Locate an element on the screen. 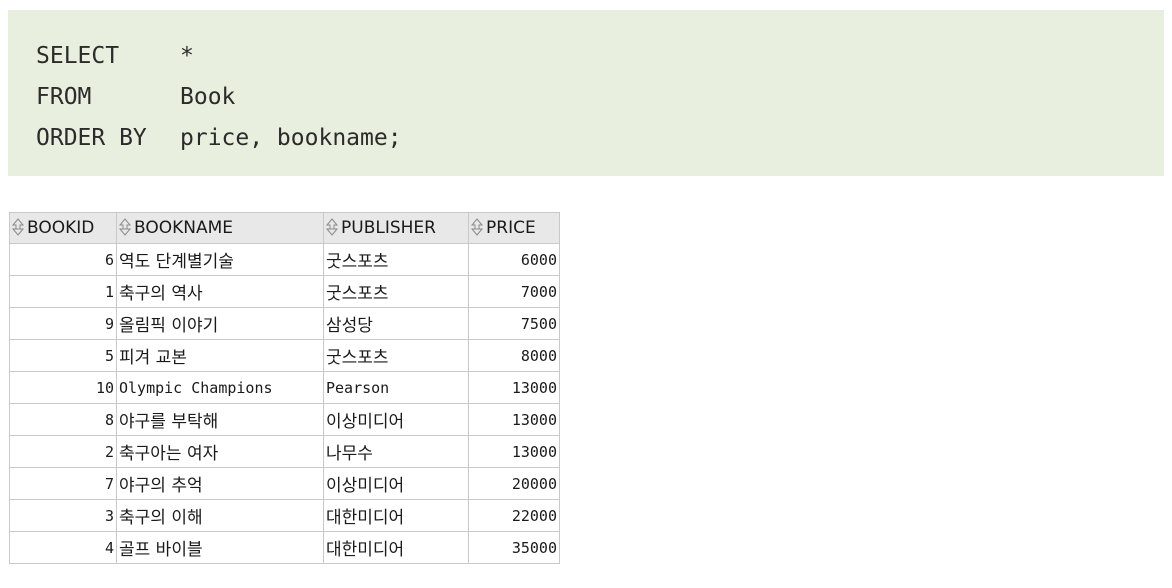 The width and height of the screenshot is (1172, 588). cell-bookname: 축구의 역사 is located at coordinates (220, 291).